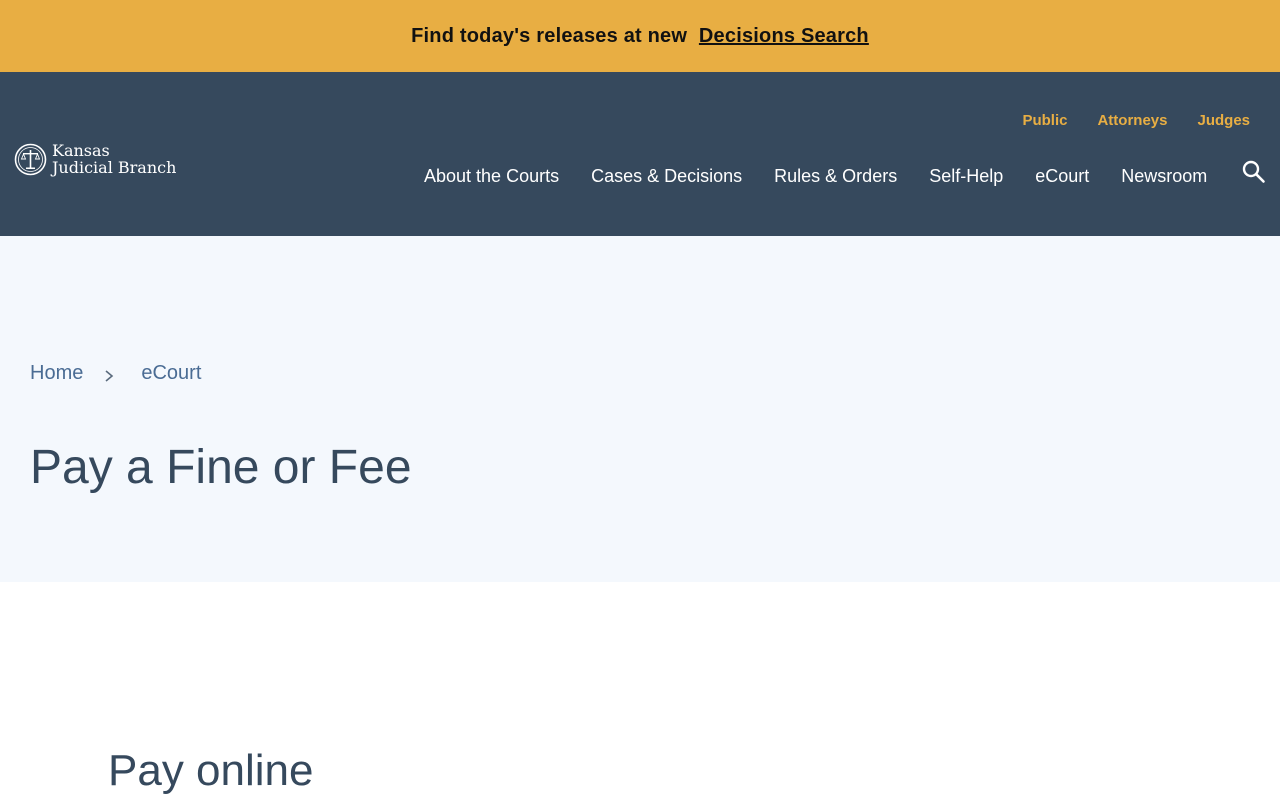  What do you see at coordinates (114, 167) in the screenshot?
I see `logo-line-2: Judicial Branch` at bounding box center [114, 167].